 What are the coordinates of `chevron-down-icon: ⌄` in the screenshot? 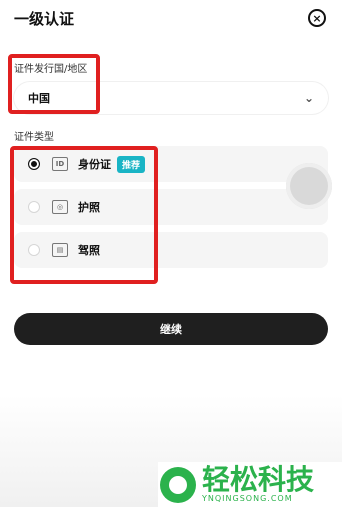 It's located at (308, 98).